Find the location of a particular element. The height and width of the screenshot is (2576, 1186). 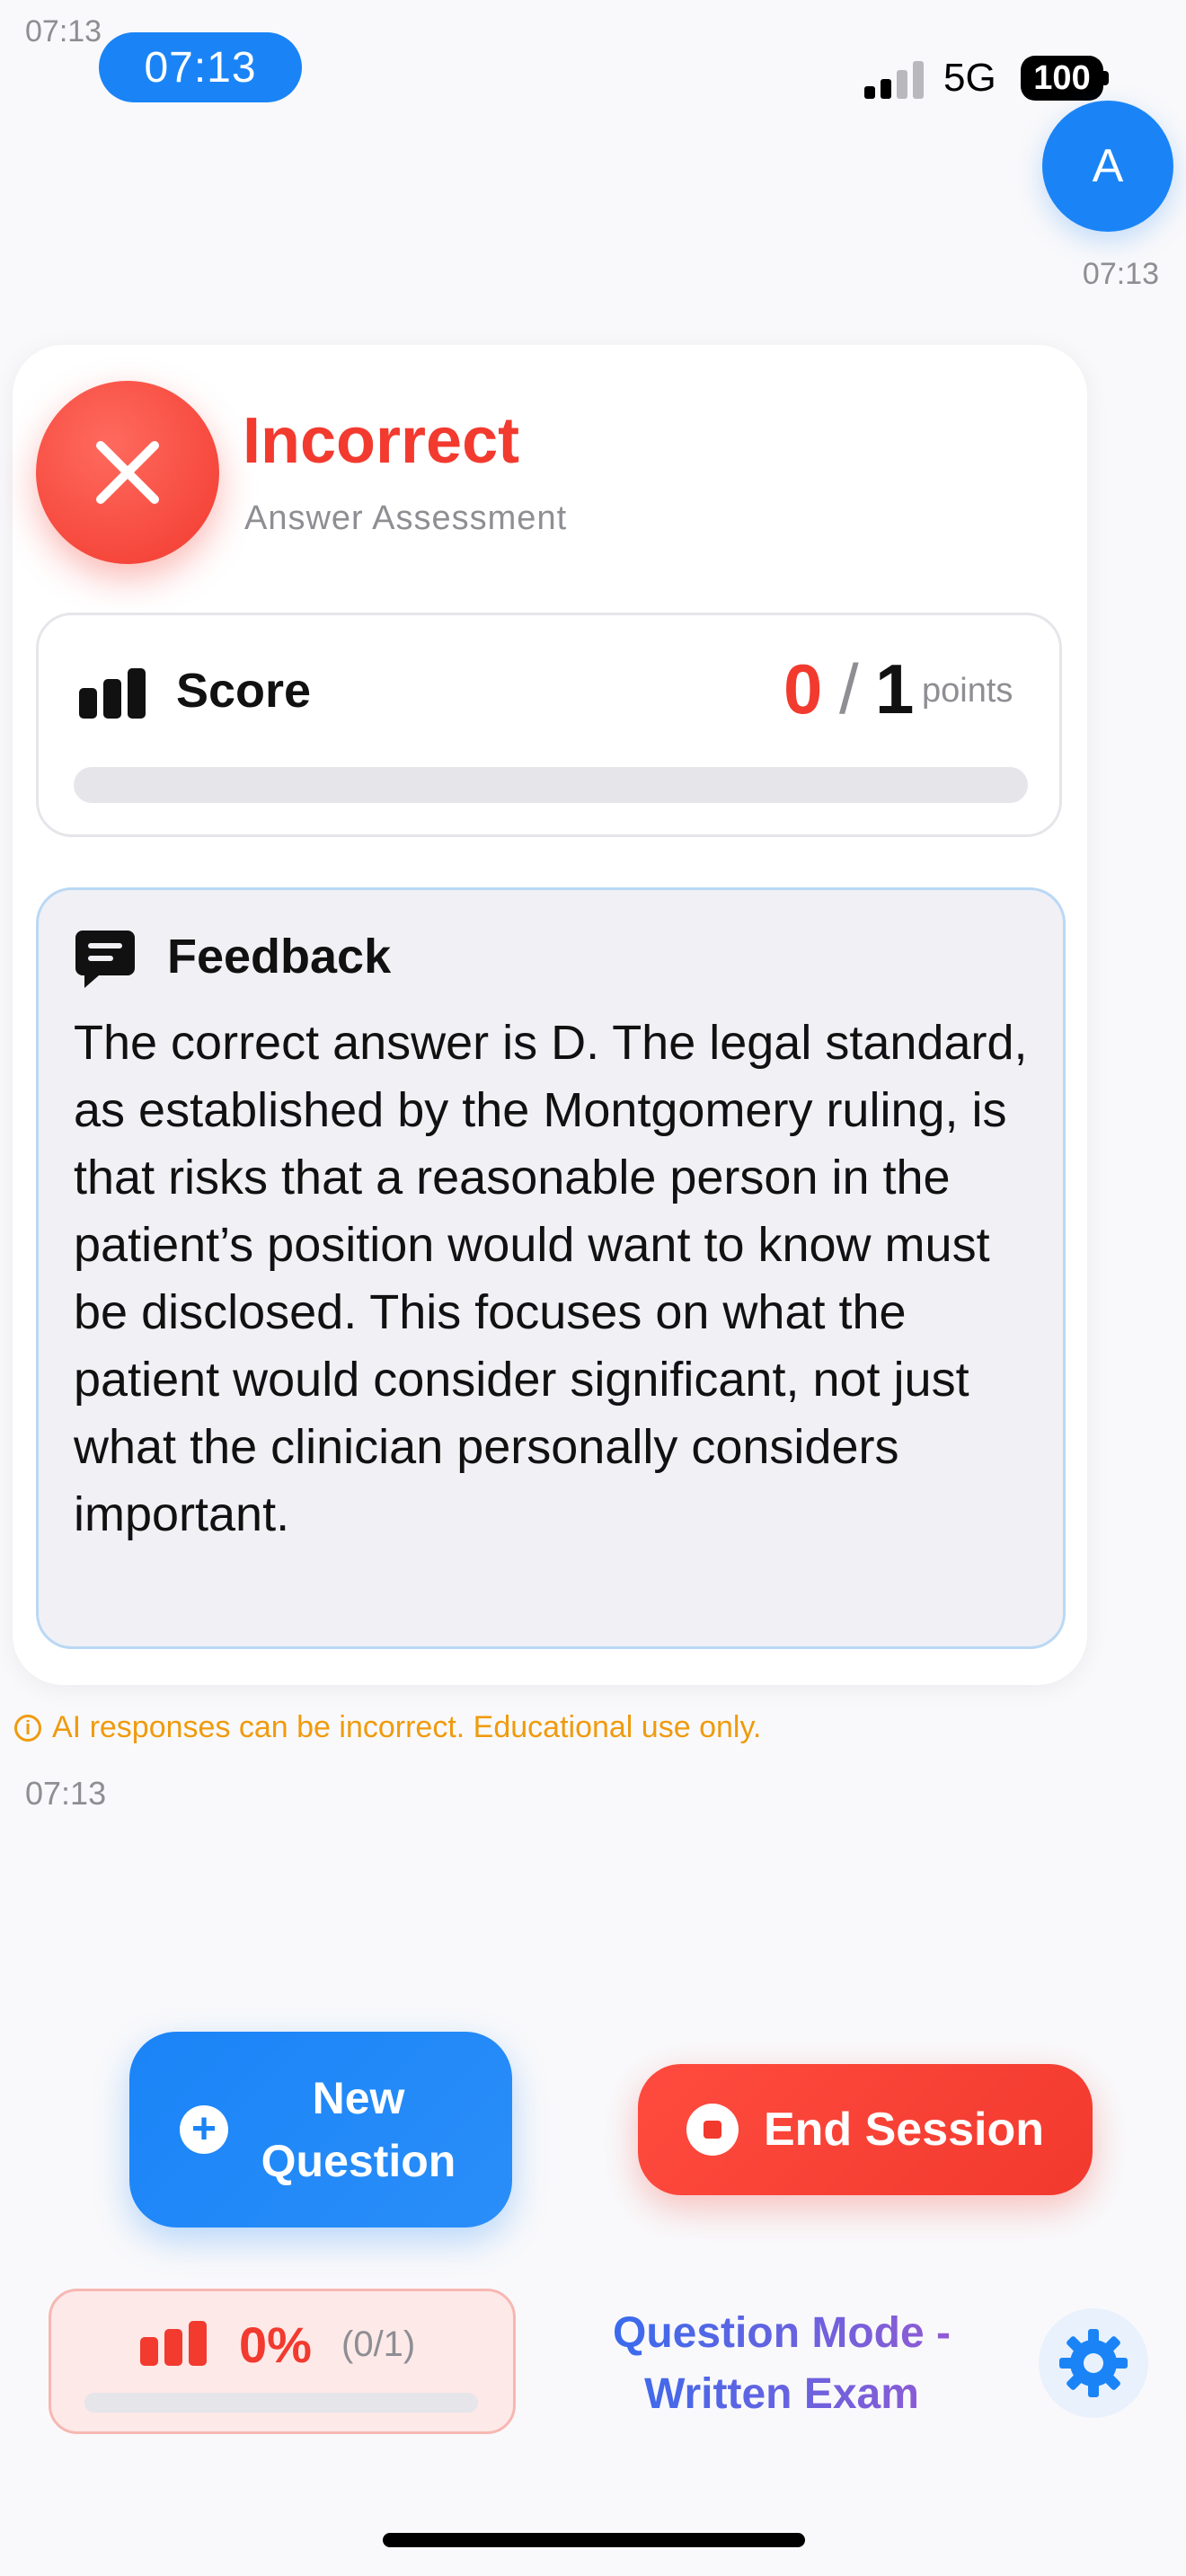

score-label: Score is located at coordinates (244, 691).